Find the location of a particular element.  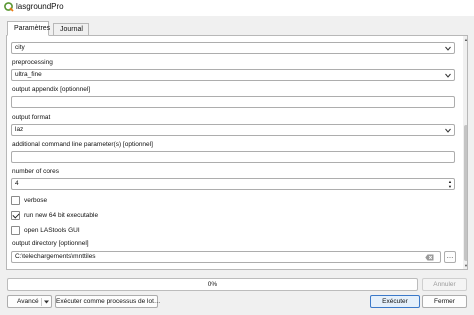

progress-bar: 0% is located at coordinates (212, 284).